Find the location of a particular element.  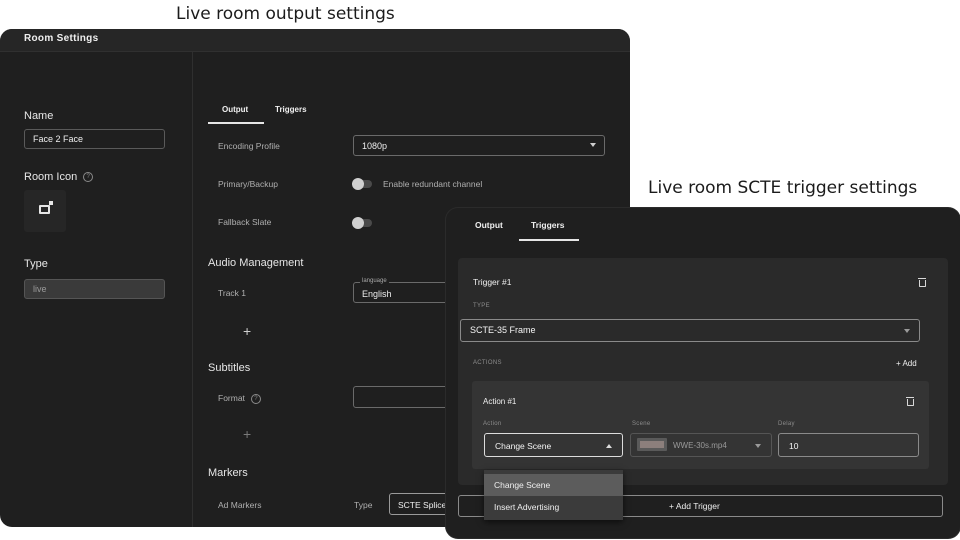

markers-section-title: Markers is located at coordinates (228, 473).